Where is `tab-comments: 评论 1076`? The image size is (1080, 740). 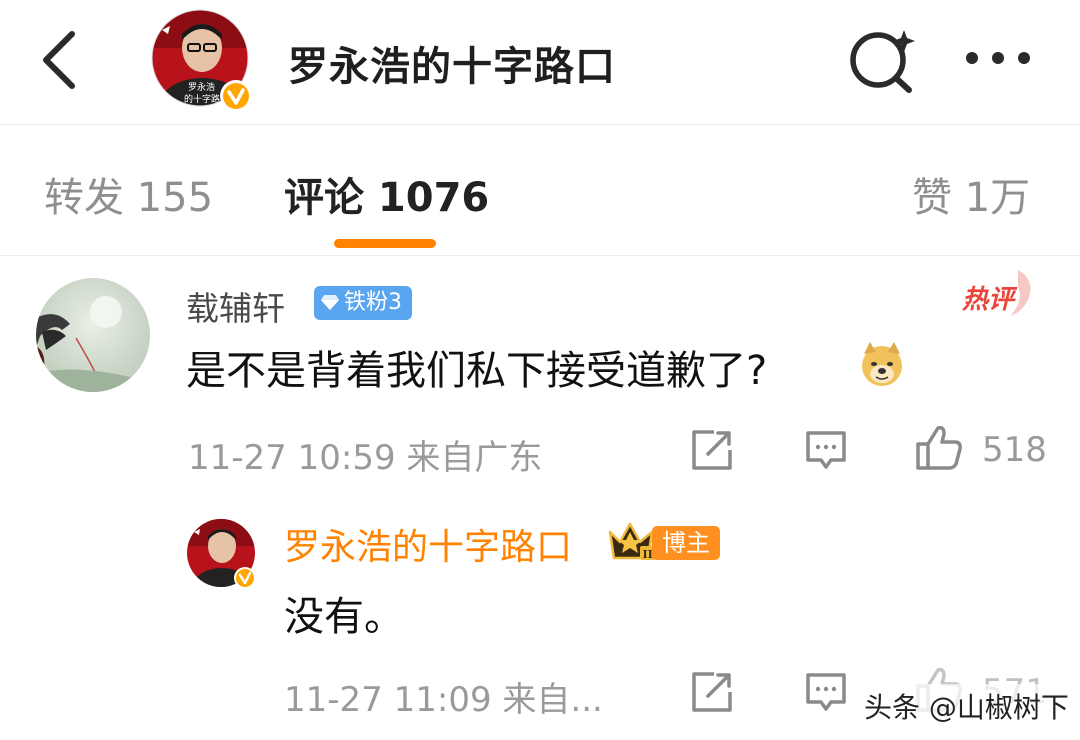 tab-comments: 评论 1076 is located at coordinates (386, 194).